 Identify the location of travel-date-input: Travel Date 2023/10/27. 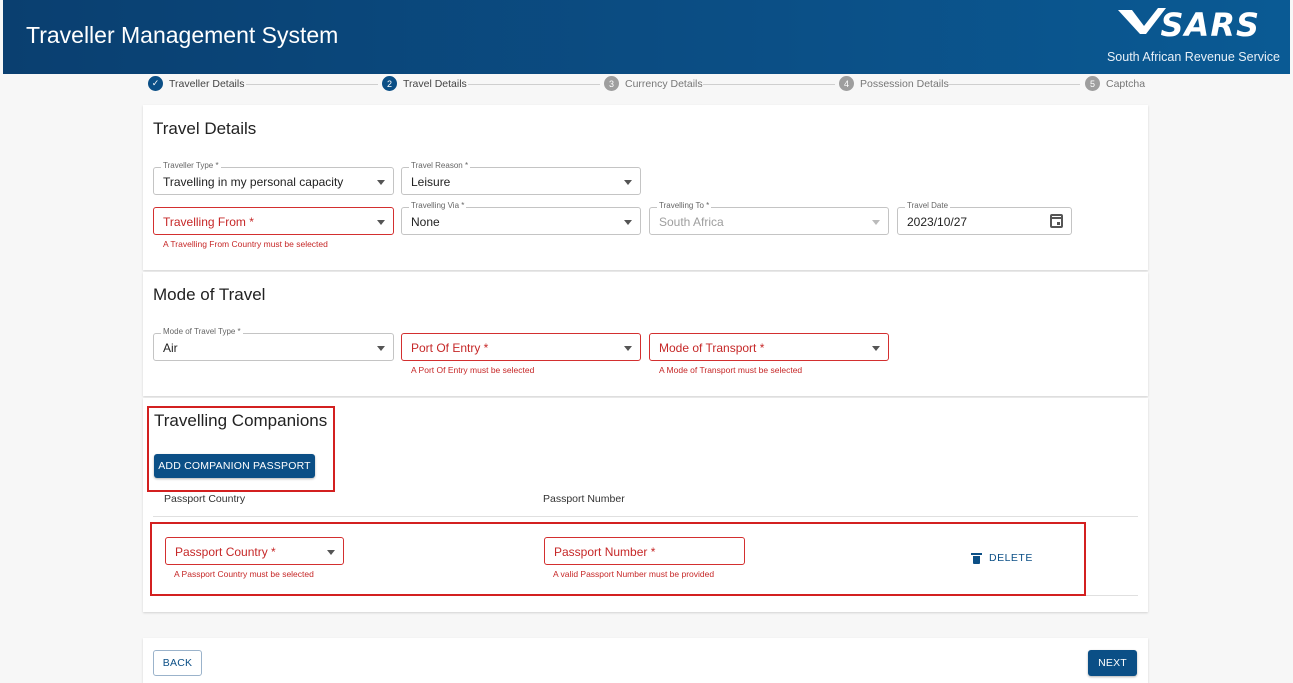
(984, 218).